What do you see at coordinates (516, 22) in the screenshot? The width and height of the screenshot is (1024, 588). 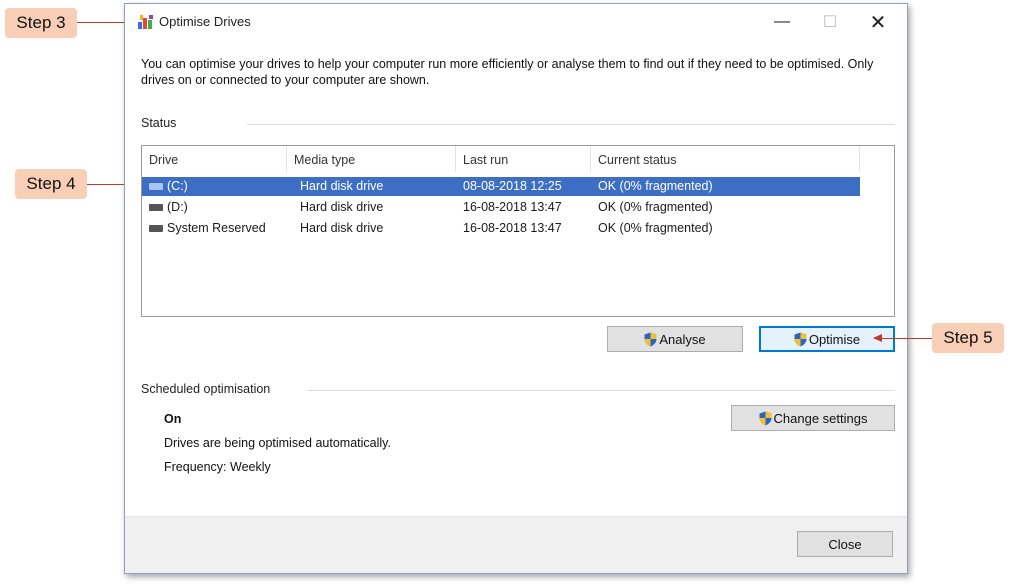 I see `title-bar: Optimise Drives — ☐ ✕` at bounding box center [516, 22].